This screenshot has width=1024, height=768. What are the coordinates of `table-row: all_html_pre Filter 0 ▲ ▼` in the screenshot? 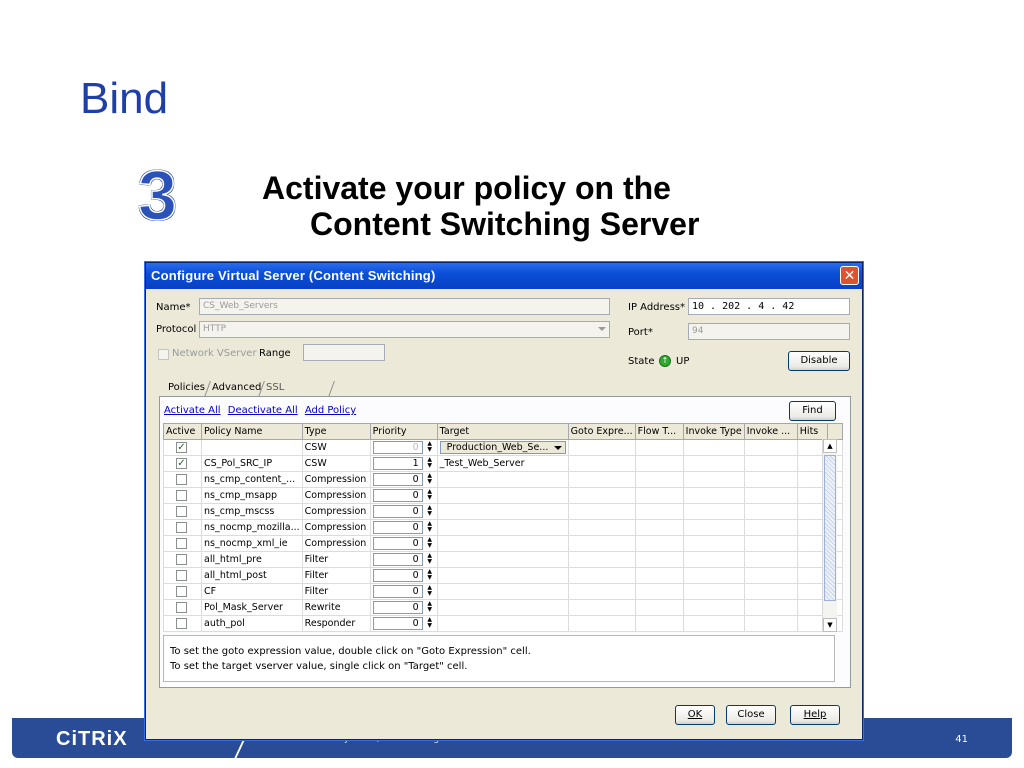 It's located at (503, 559).